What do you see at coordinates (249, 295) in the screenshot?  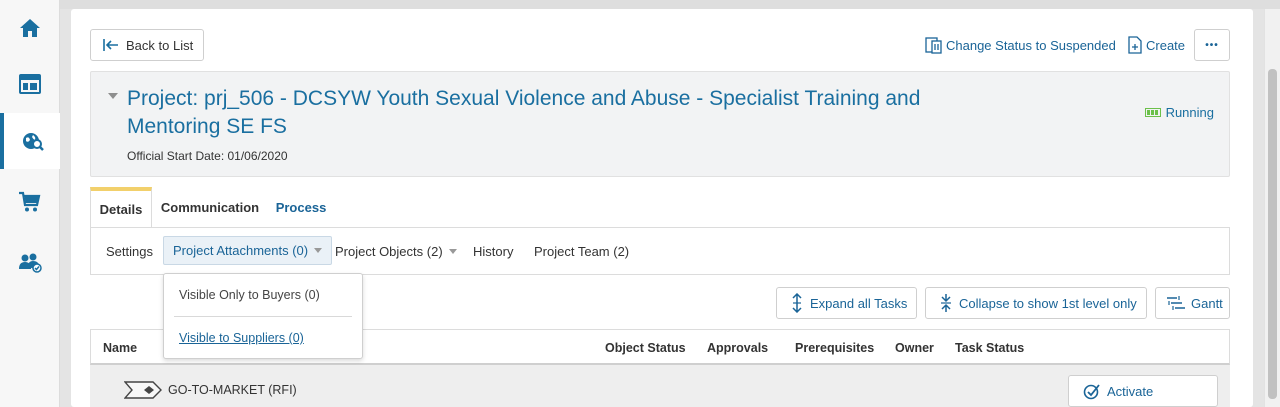 I see `menu-item-visible-to-buyers: Visible Only to Buyers (0)` at bounding box center [249, 295].